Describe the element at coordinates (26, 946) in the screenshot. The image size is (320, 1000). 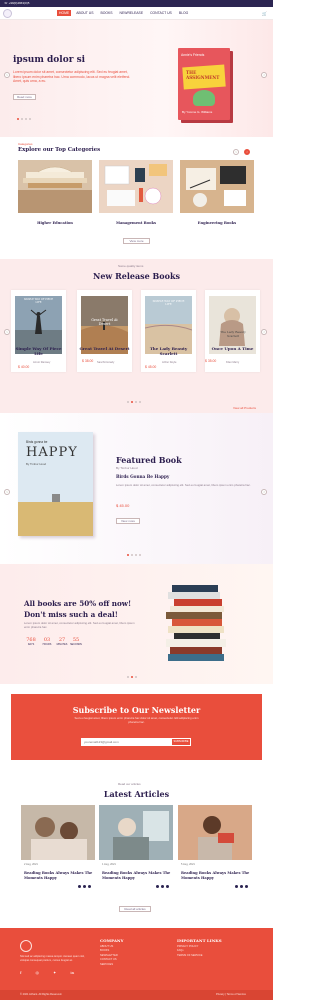
I see `footer-logo` at that location.